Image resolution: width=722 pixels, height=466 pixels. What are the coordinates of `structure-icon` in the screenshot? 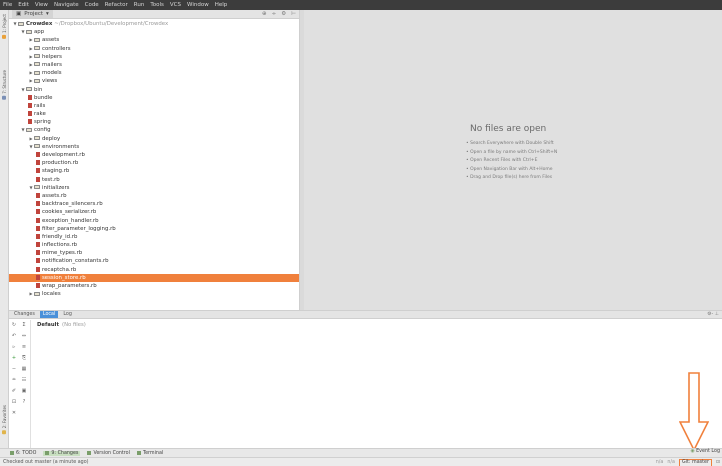 It's located at (4, 97).